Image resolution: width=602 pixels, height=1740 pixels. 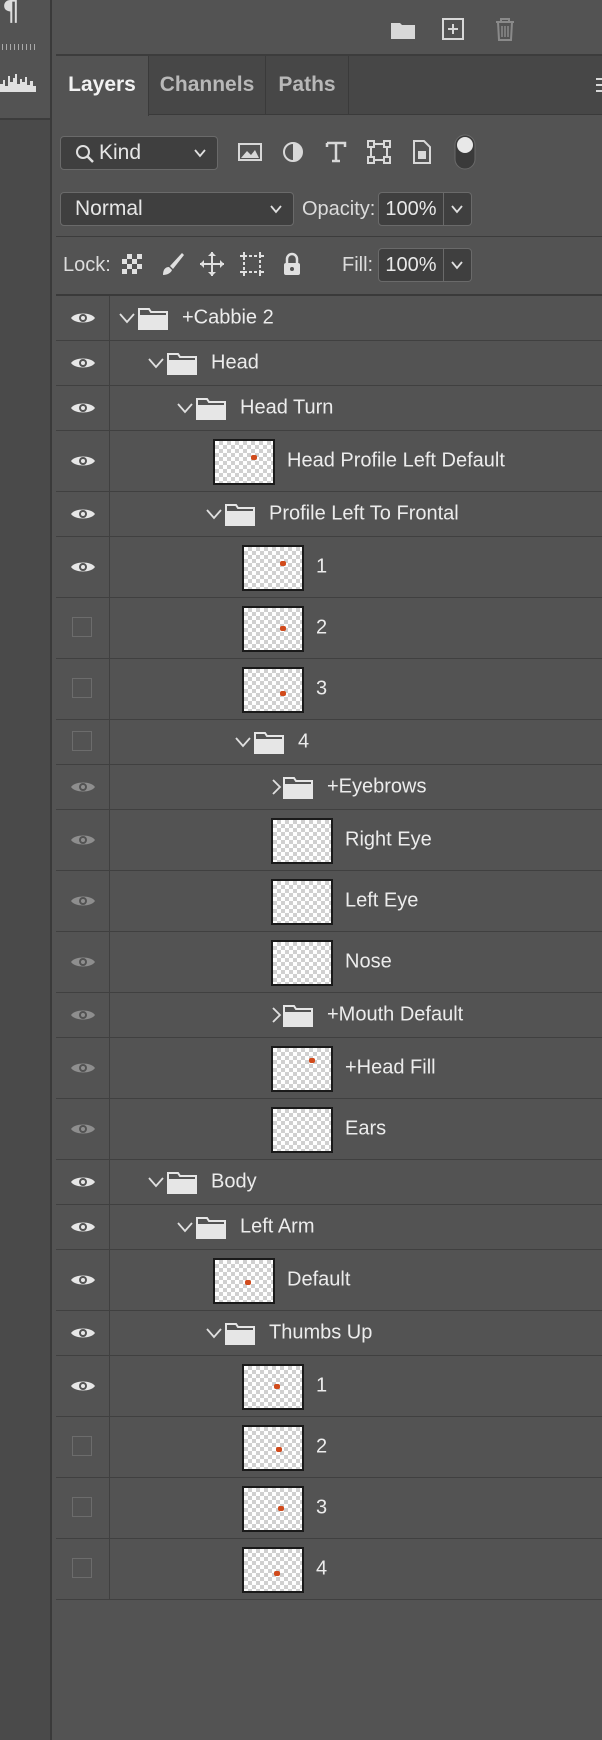 I want to click on layer-group-row: Body, so click(x=329, y=1182).